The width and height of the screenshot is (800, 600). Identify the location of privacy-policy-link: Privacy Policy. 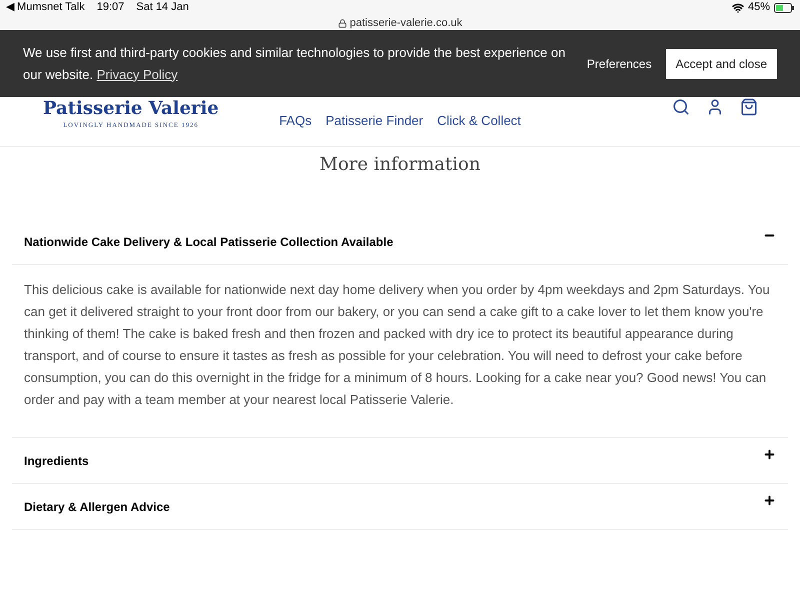
(137, 74).